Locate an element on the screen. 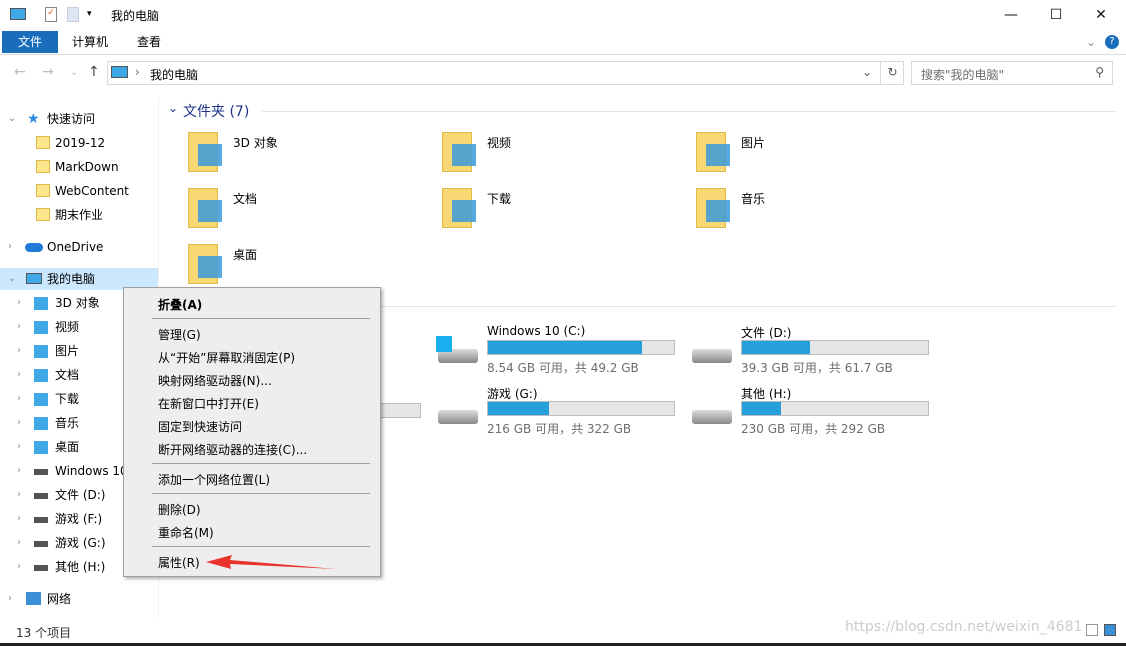 The height and width of the screenshot is (646, 1126). folder-item: 视频 is located at coordinates (562, 155).